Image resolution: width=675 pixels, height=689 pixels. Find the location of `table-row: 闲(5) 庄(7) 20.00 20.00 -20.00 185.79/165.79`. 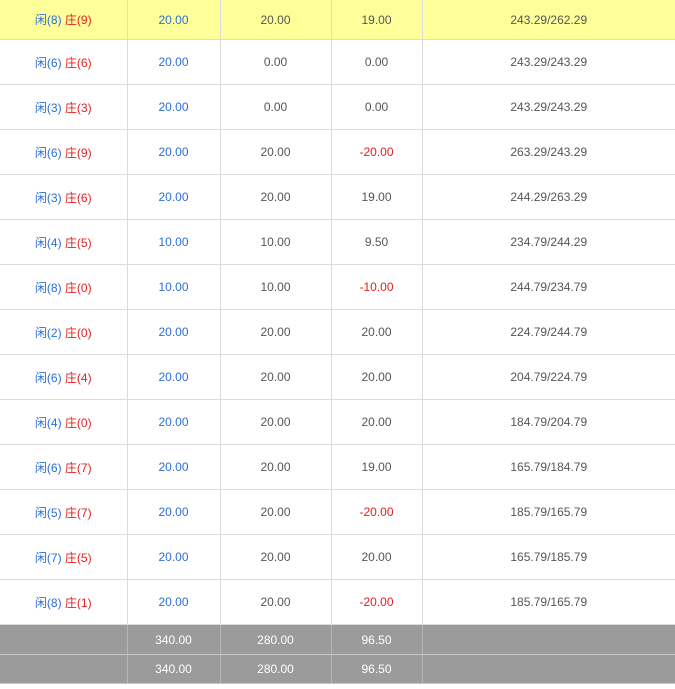

table-row: 闲(5) 庄(7) 20.00 20.00 -20.00 185.79/165.79 is located at coordinates (337, 512).